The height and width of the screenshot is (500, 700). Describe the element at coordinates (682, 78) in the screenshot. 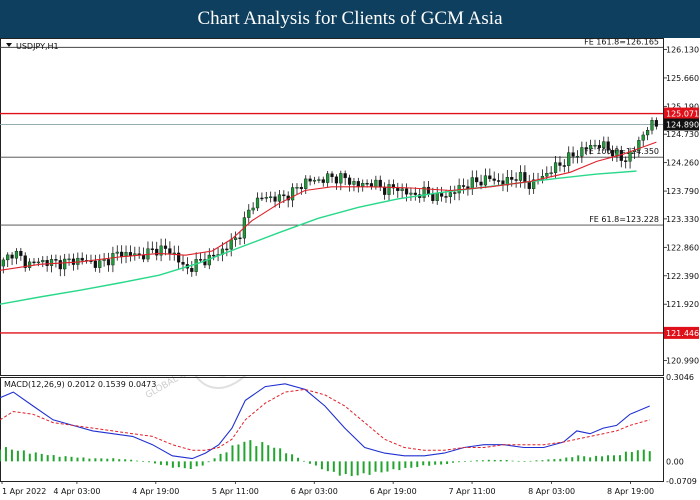

I see `y-tick-label: 125.660` at that location.